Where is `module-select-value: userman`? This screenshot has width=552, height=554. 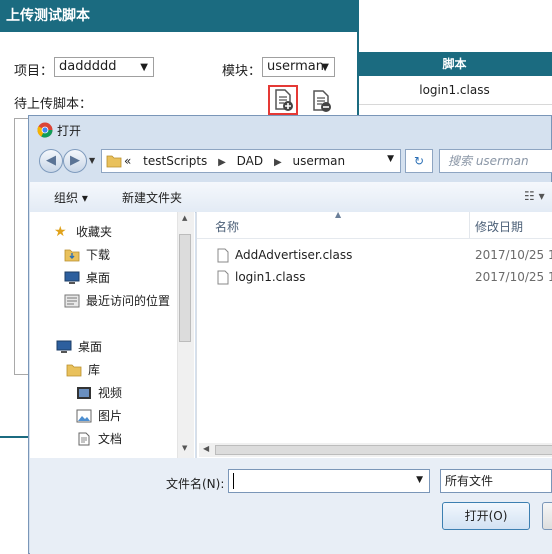
module-select-value: userman is located at coordinates (295, 66).